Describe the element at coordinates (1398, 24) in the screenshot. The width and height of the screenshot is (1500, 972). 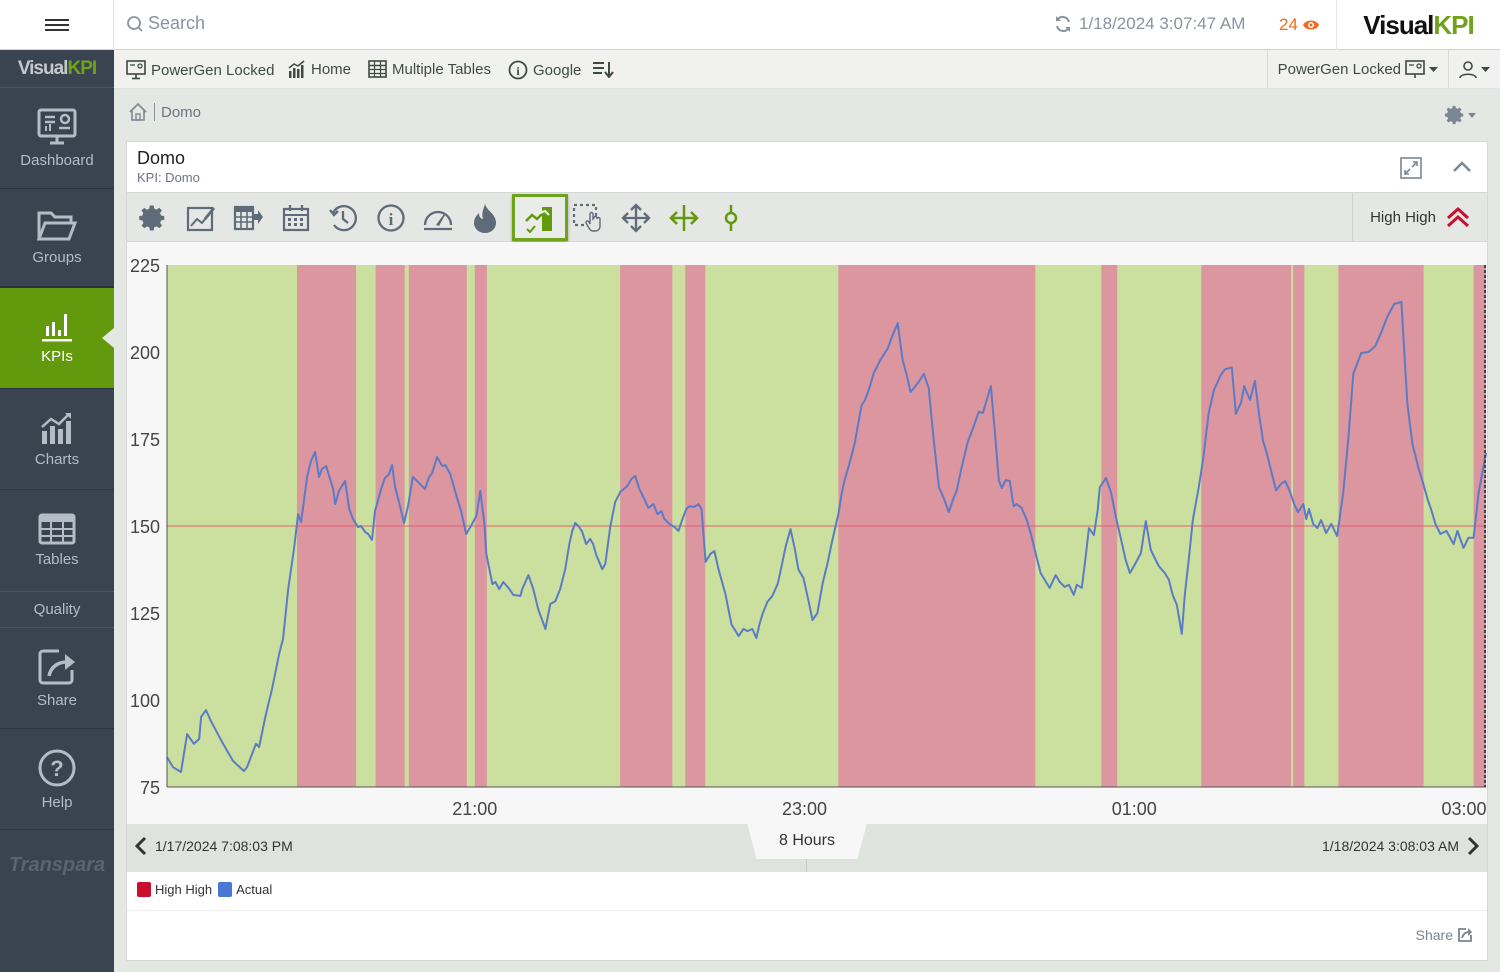
I see `brand-visual: Visual` at that location.